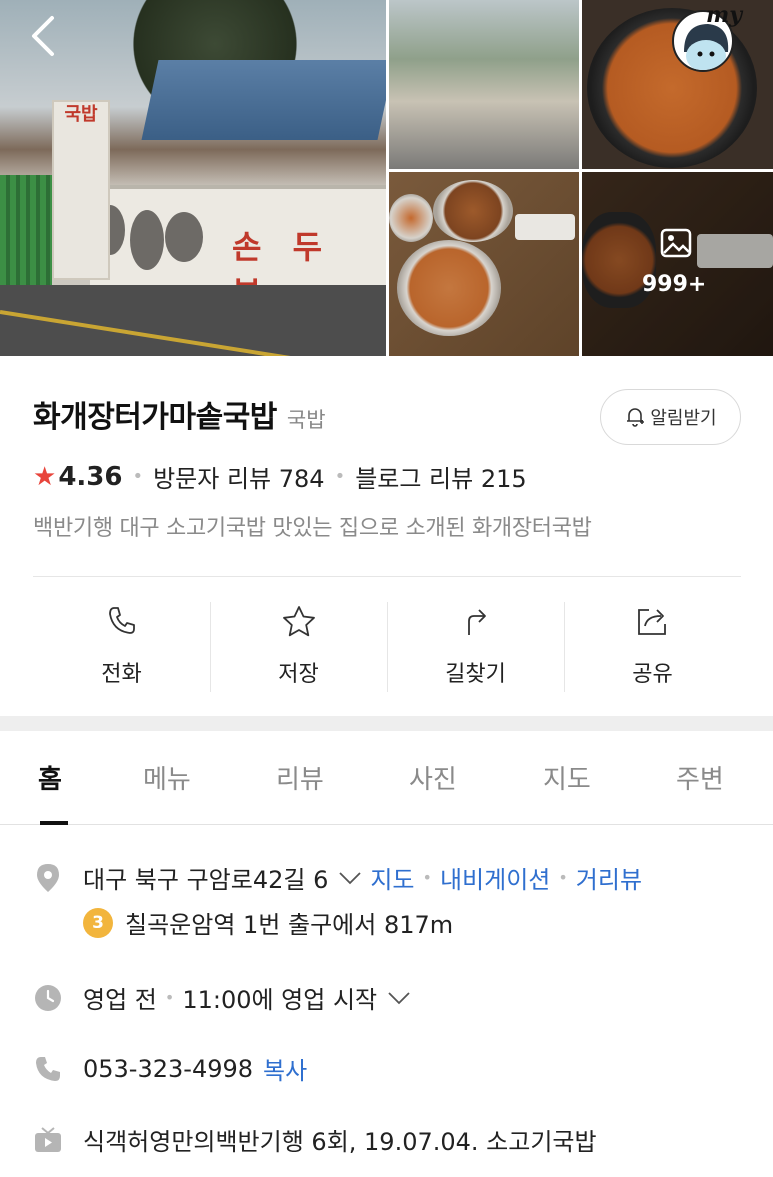 The width and height of the screenshot is (773, 1177). I want to click on active-tab-indicator, so click(54, 823).